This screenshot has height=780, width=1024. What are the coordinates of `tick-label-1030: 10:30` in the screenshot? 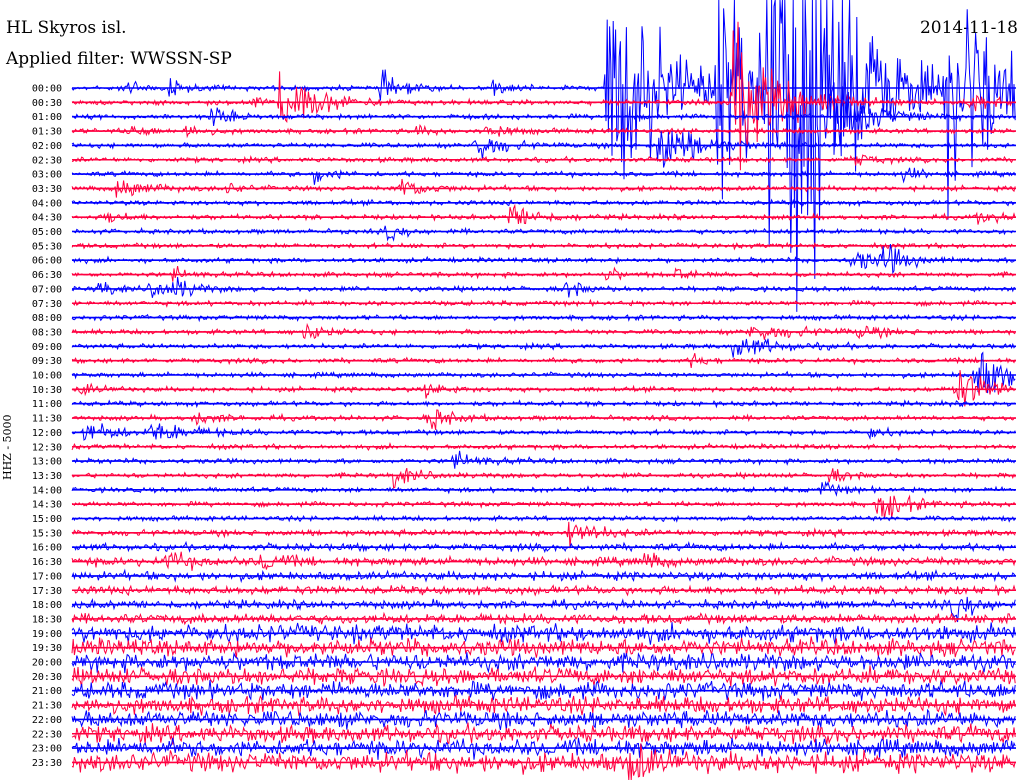 It's located at (47, 390).